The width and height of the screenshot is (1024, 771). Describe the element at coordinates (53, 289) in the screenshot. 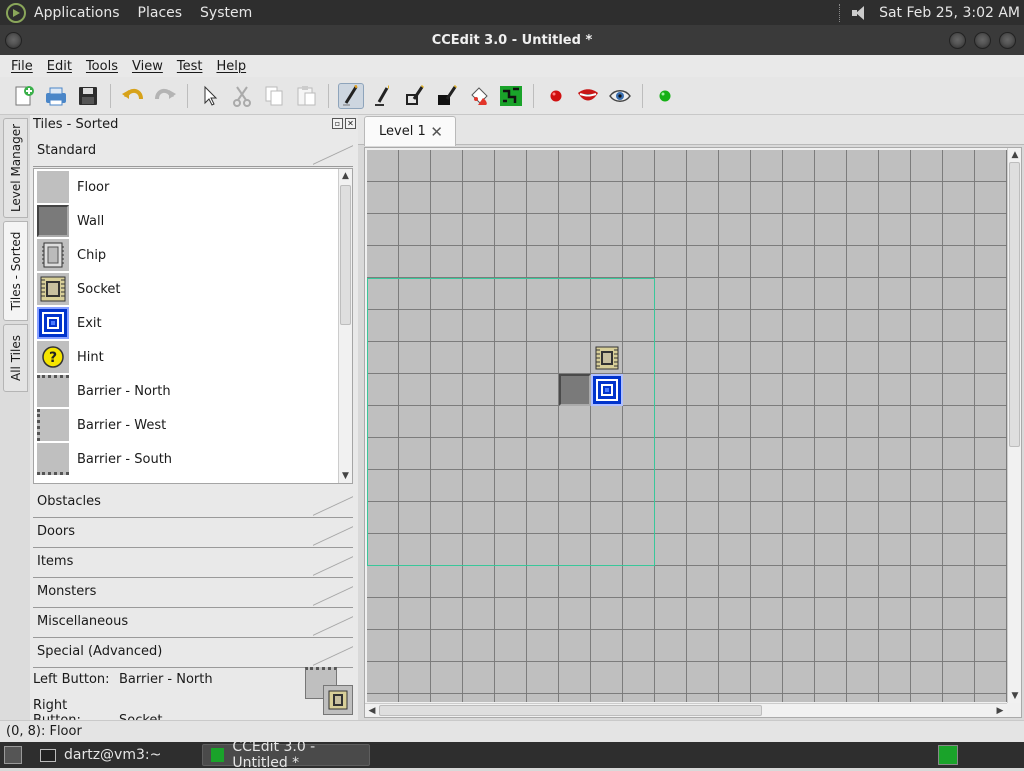

I see `socket-tile-icon` at that location.